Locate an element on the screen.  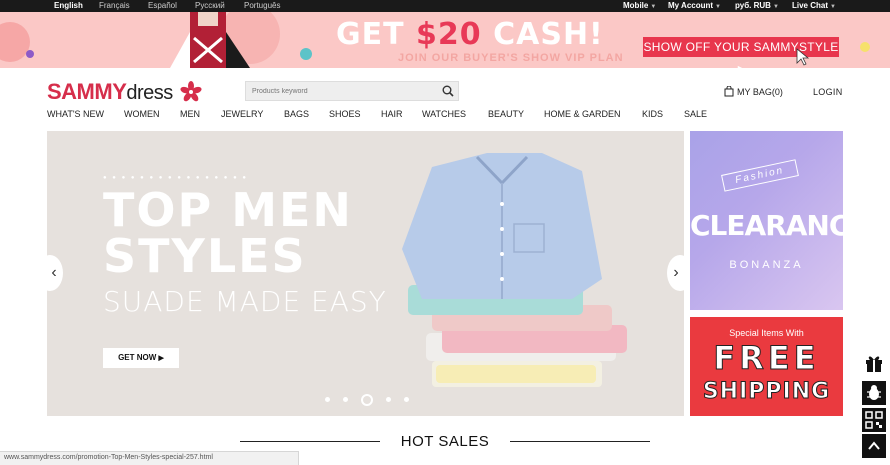
slider-prev-button: ‹ is located at coordinates (55, 273).